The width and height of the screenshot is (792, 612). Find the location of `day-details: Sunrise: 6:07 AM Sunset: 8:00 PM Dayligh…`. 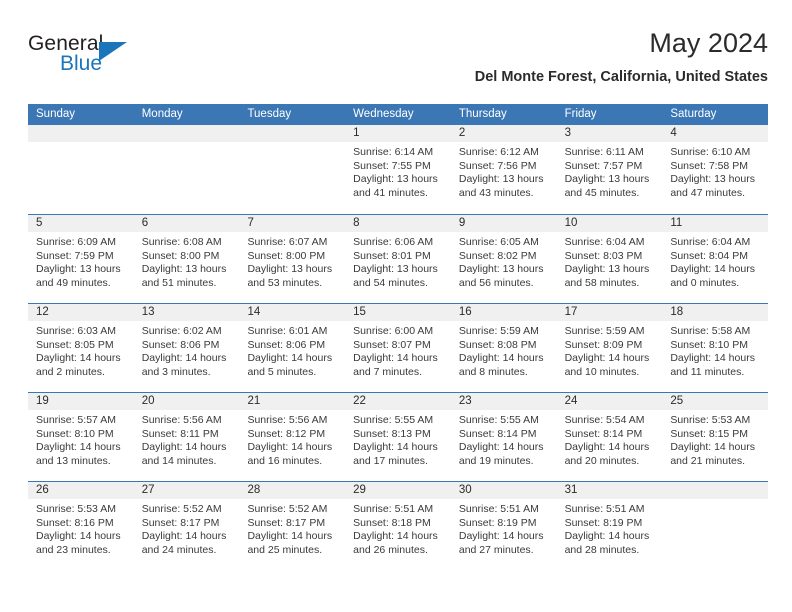

day-details: Sunrise: 6:07 AM Sunset: 8:00 PM Dayligh… is located at coordinates (292, 261).